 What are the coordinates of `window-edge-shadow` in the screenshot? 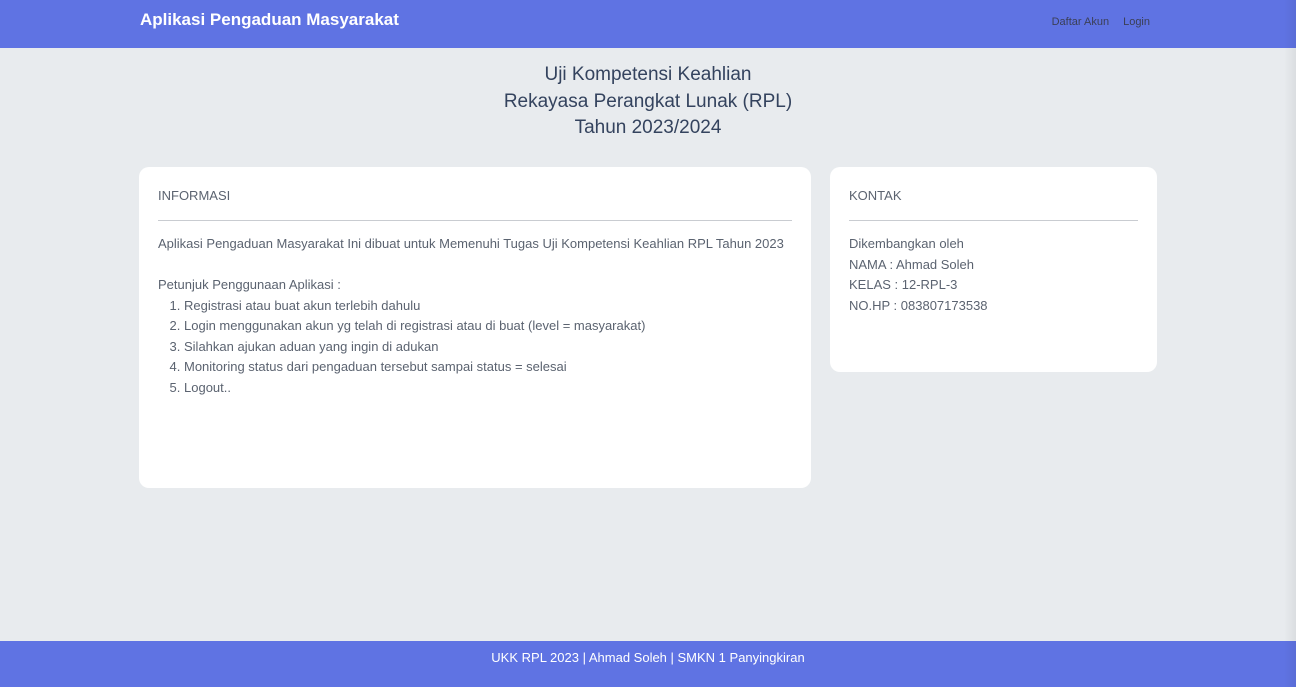 It's located at (1290, 343).